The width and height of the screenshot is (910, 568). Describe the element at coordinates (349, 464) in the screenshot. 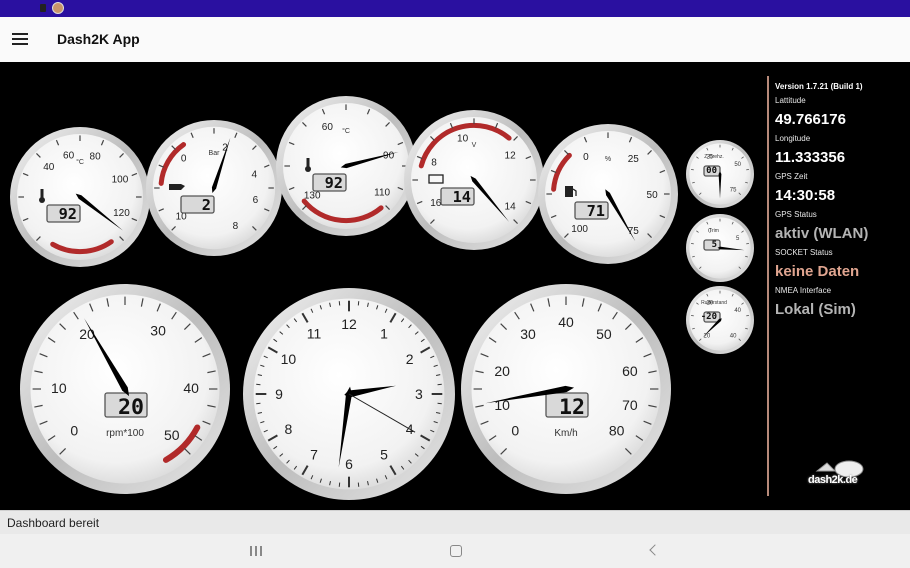

I see `clock-number: 6` at that location.